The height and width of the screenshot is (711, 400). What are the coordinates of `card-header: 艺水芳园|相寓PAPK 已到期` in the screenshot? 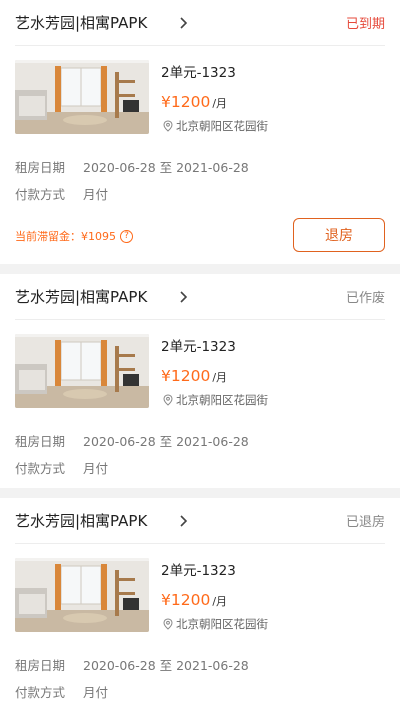 It's located at (200, 23).